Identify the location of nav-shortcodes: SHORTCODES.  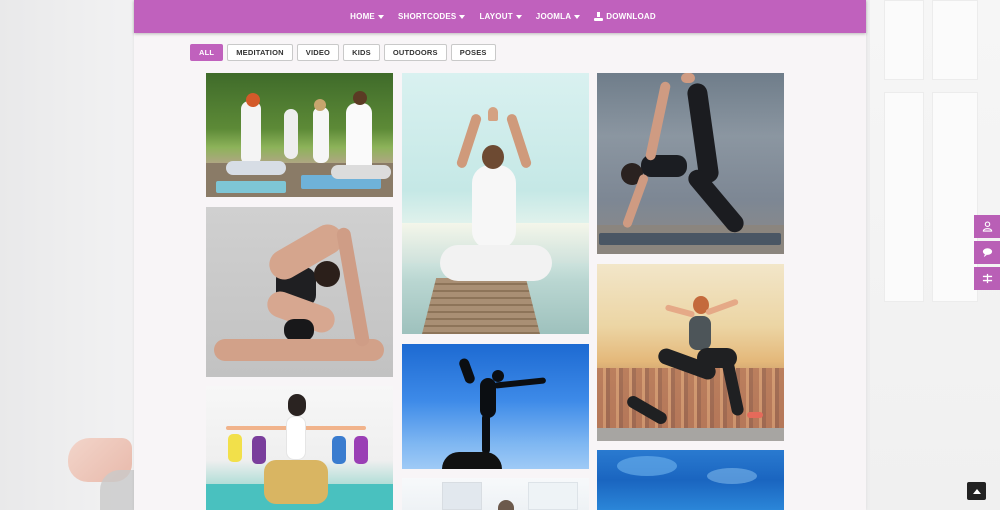
(431, 16).